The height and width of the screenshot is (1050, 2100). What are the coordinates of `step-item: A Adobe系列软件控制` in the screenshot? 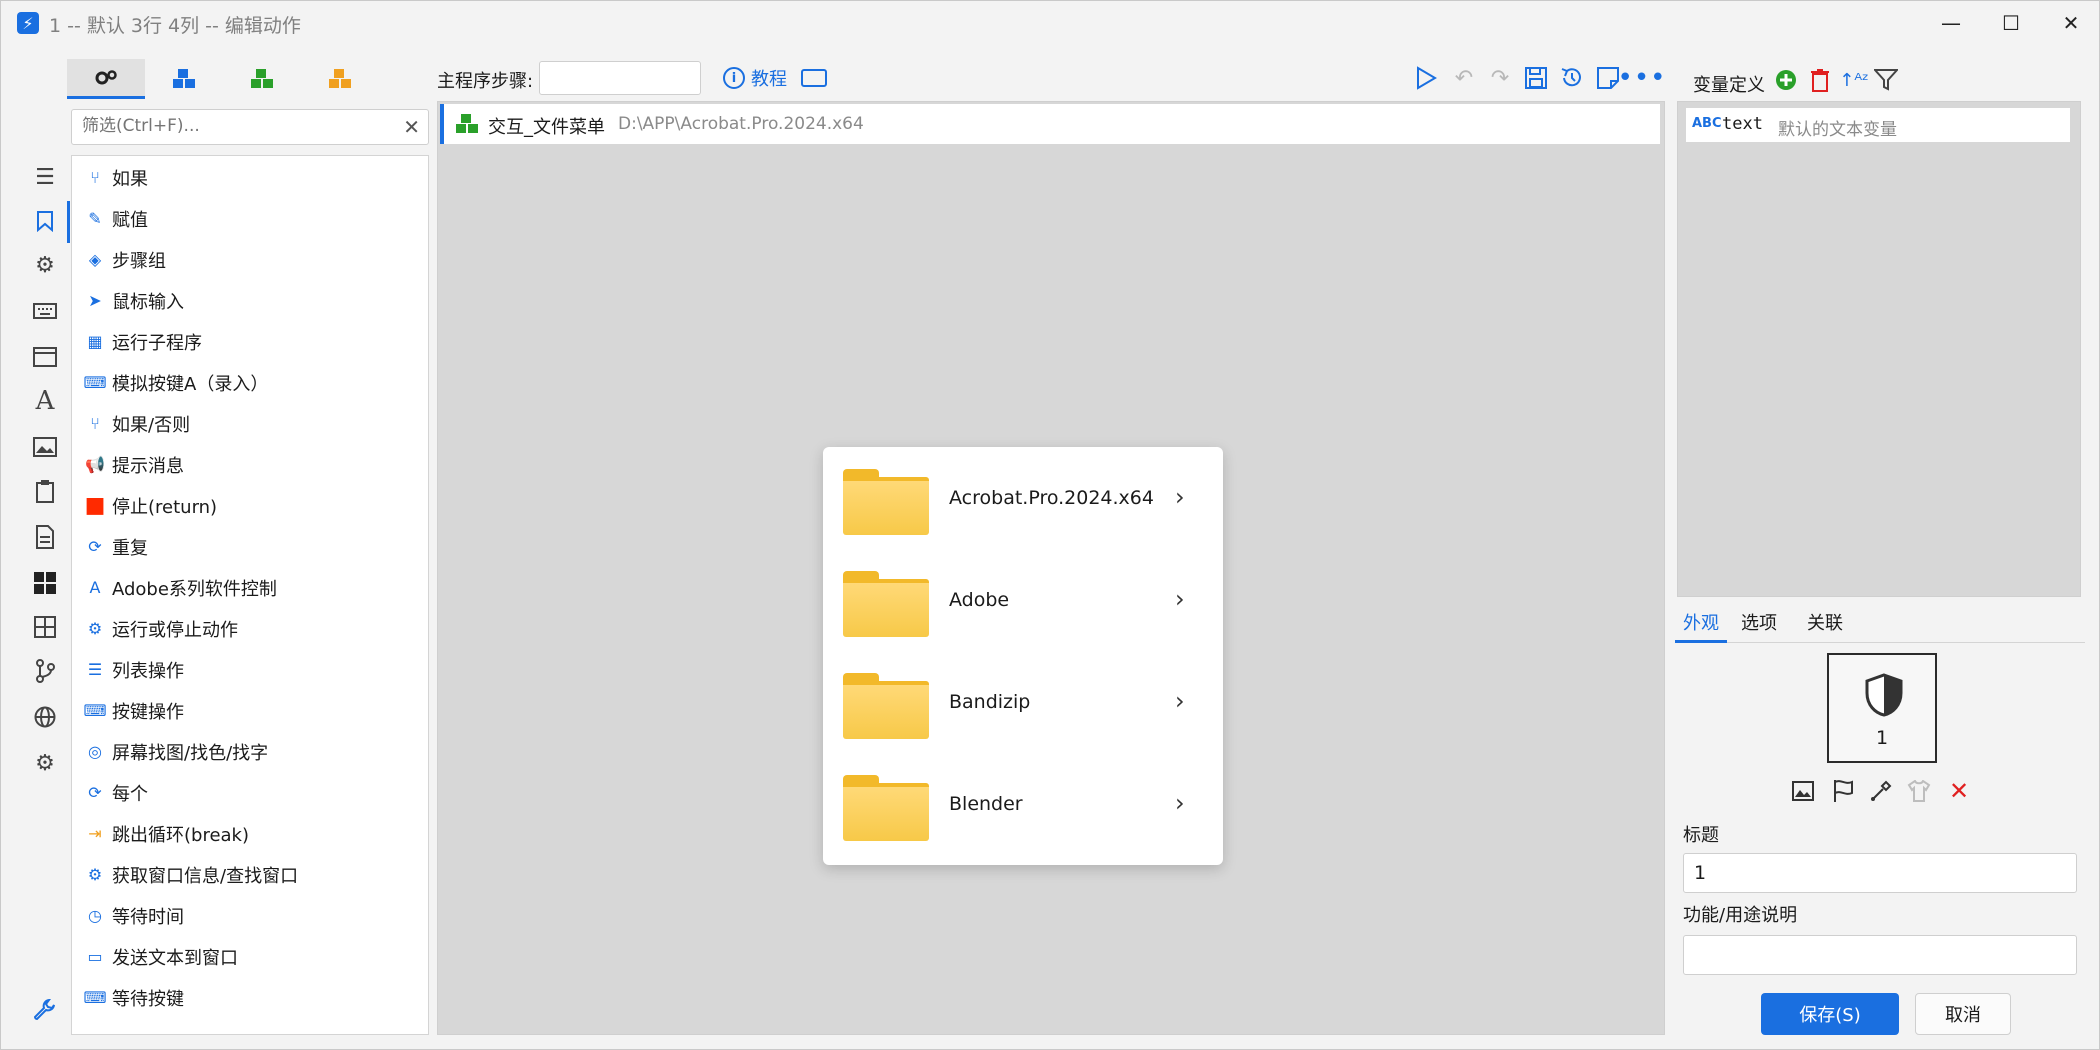 It's located at (250, 586).